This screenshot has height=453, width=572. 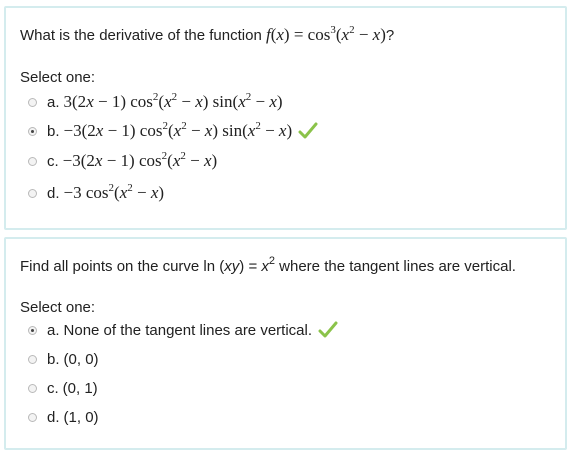 I want to click on question-function: f(x) = cos3(x2 − x), so click(x=325, y=34).